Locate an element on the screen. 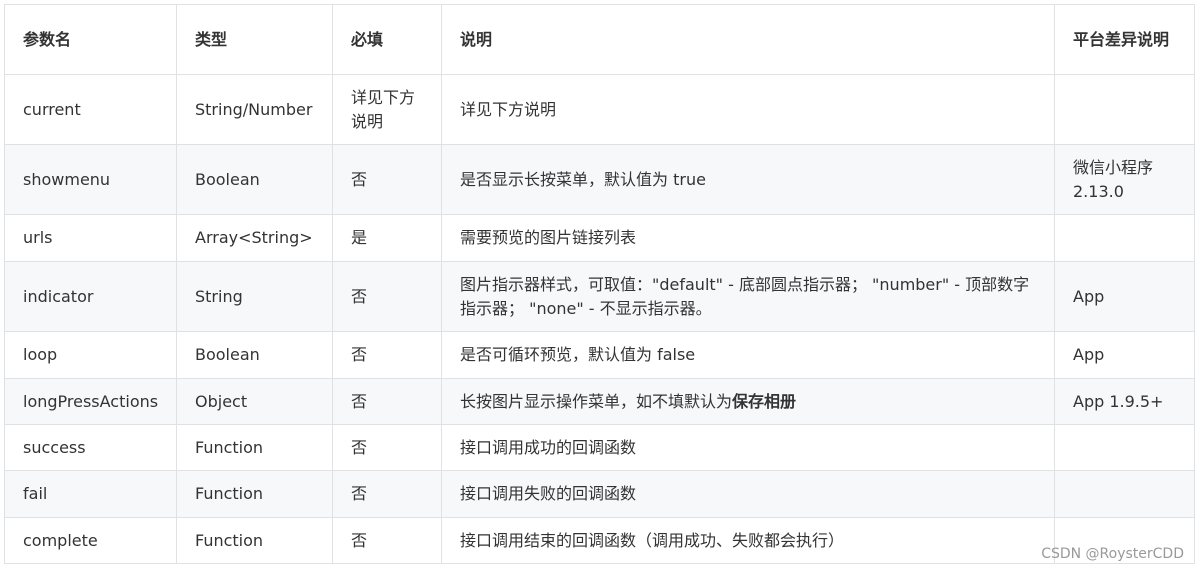  header-platform-diff: 平台差异说明 is located at coordinates (1124, 39).